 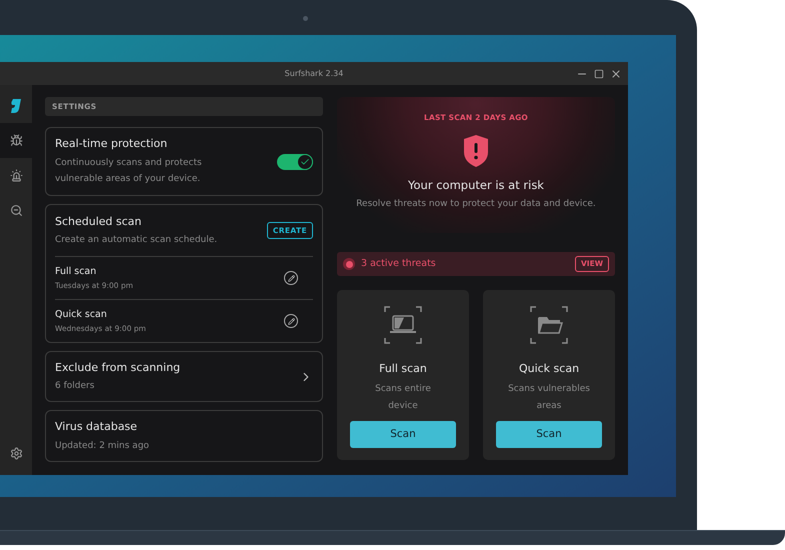 I want to click on card-title: Virus database, so click(x=96, y=427).